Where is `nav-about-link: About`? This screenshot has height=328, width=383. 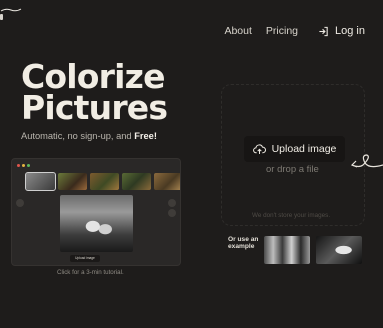 nav-about-link: About is located at coordinates (237, 31).